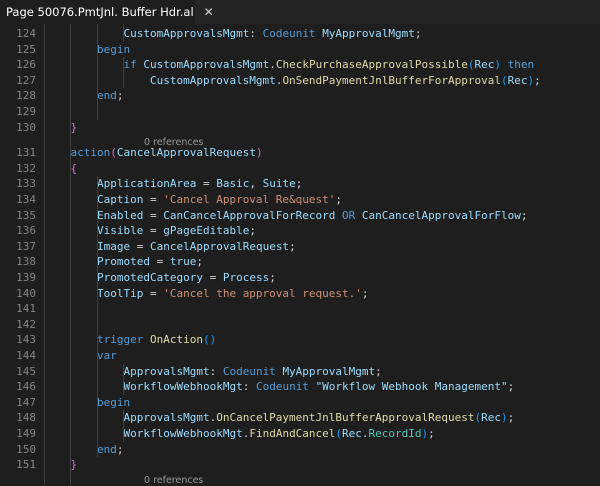 This screenshot has height=486, width=600. I want to click on code-line: 147 begin, so click(300, 403).